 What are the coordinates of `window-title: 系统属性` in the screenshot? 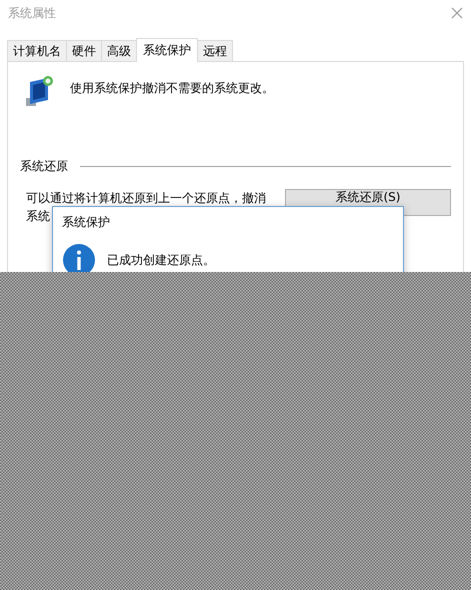 It's located at (32, 13).